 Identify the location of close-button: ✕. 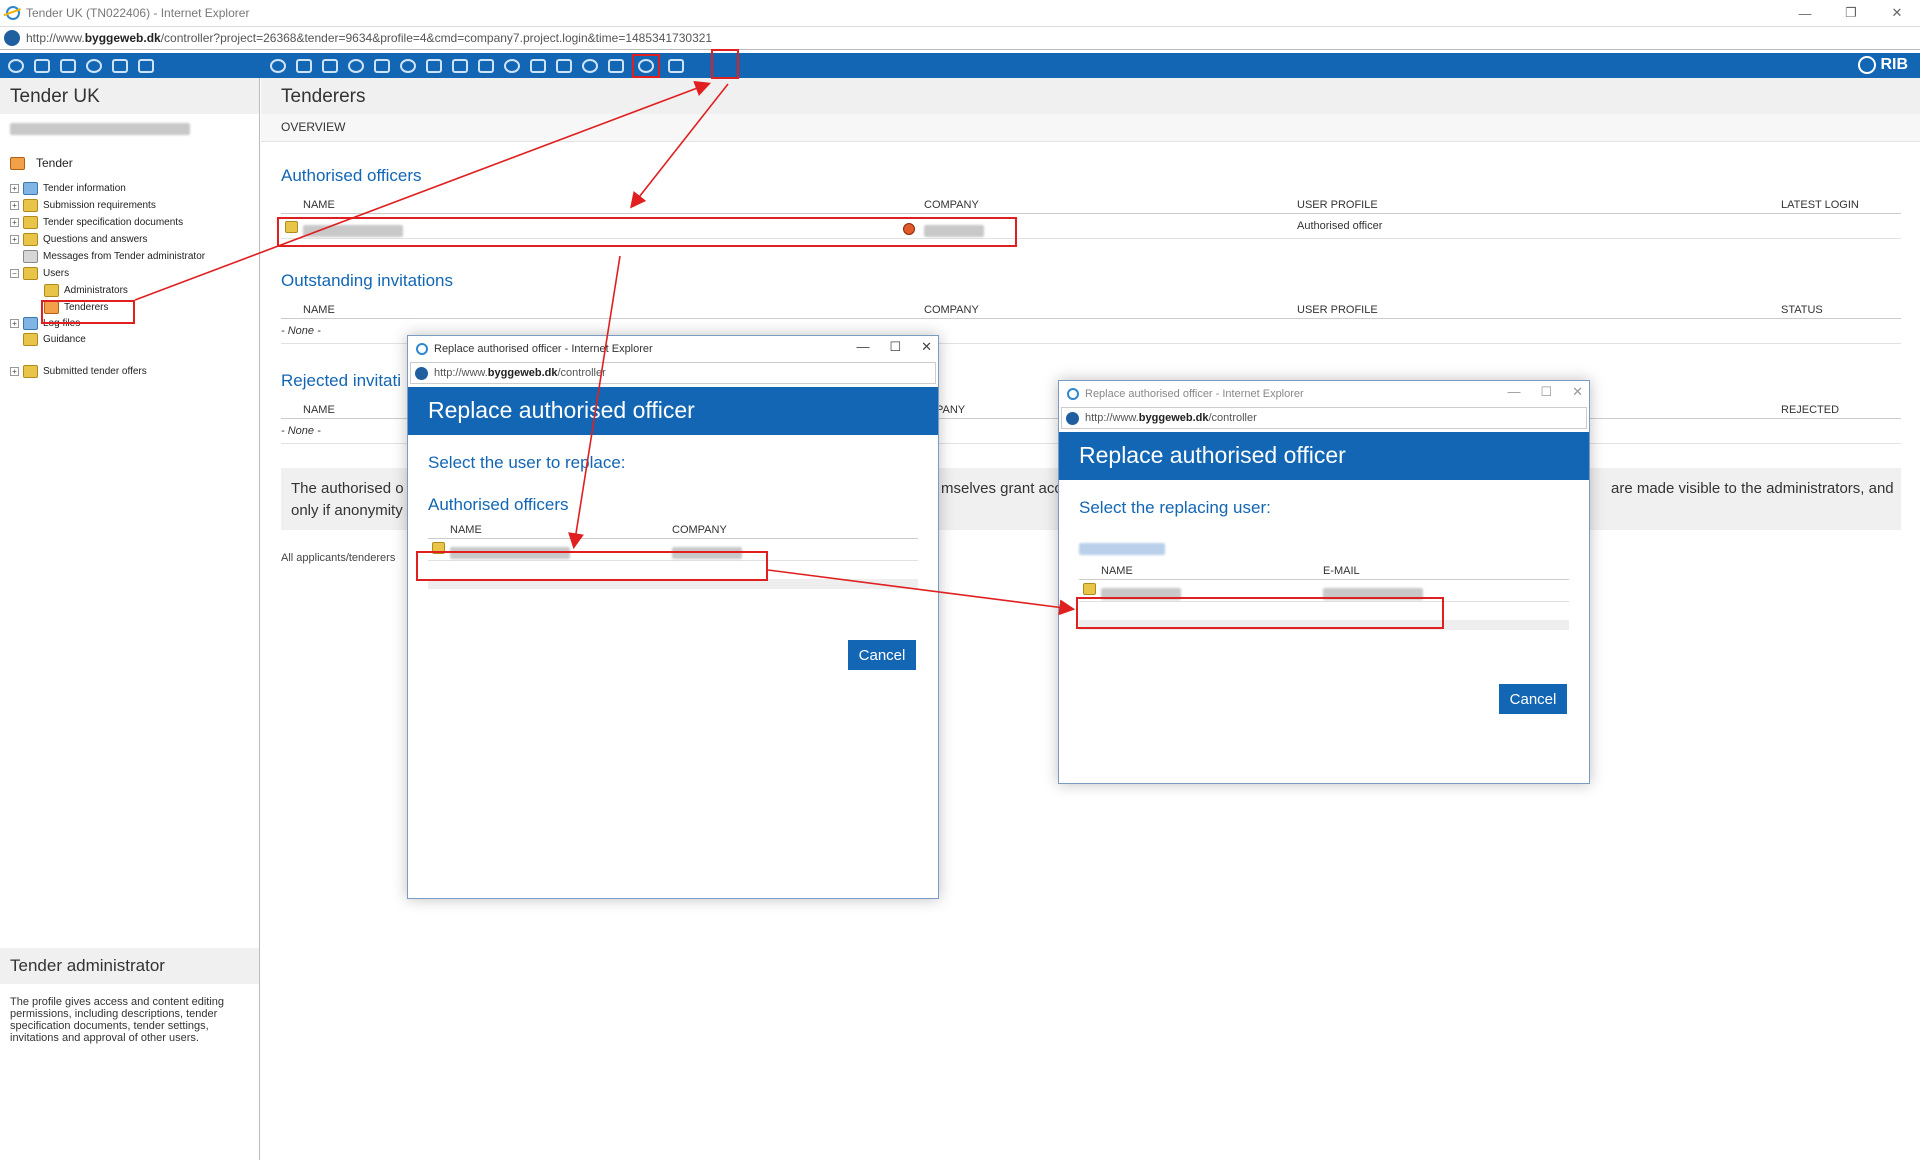
(1897, 13).